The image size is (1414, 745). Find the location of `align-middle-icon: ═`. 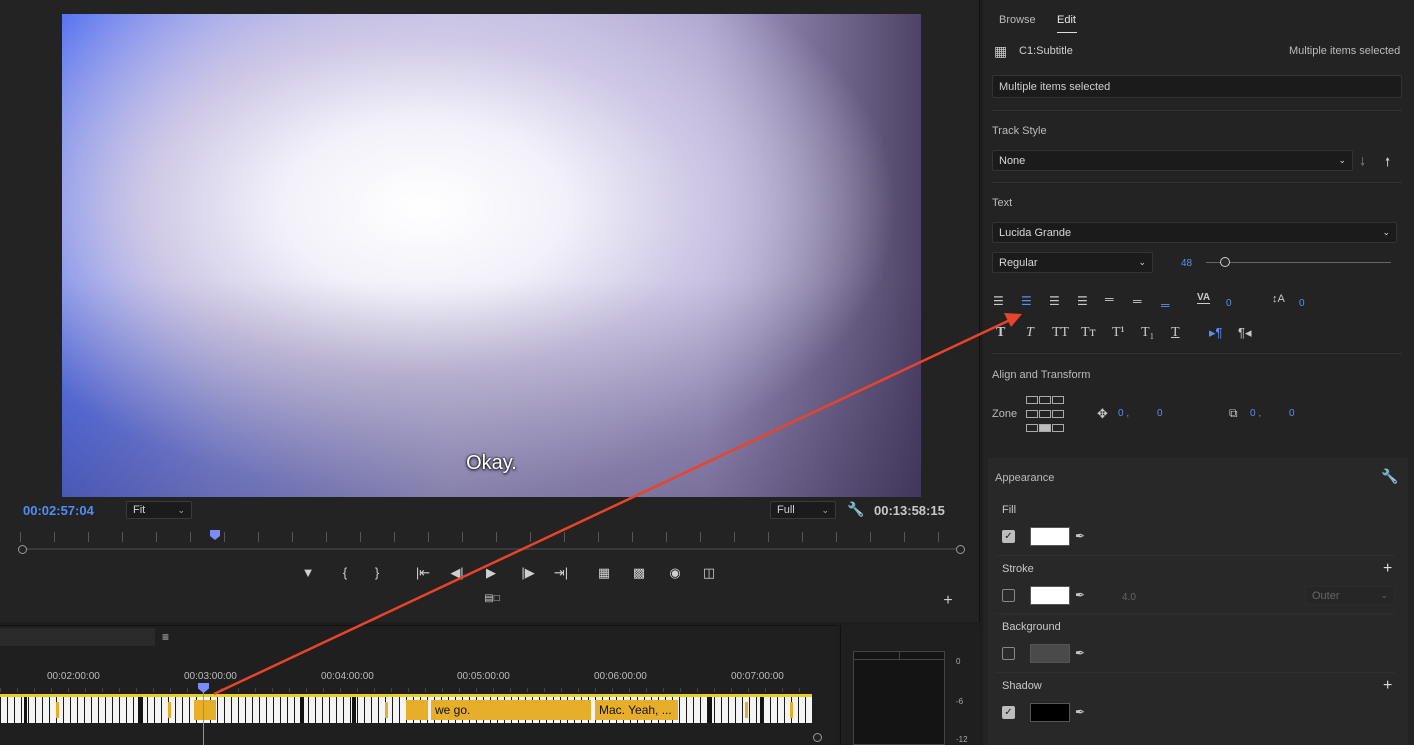

align-middle-icon: ═ is located at coordinates (1137, 301).